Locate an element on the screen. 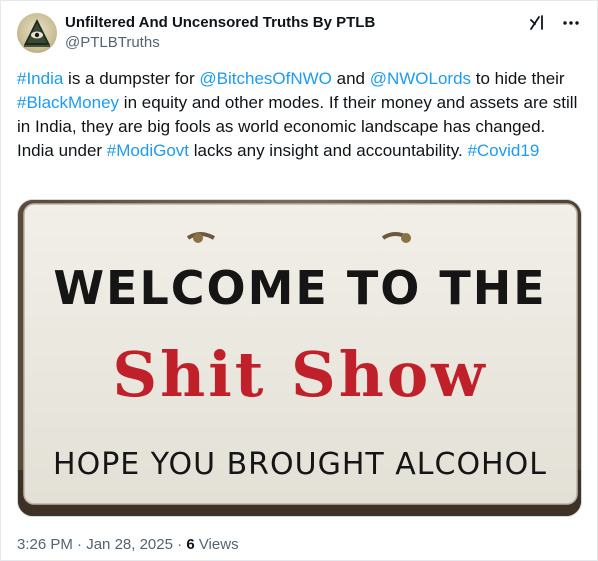 This screenshot has width=598, height=561. more-icon is located at coordinates (571, 23).